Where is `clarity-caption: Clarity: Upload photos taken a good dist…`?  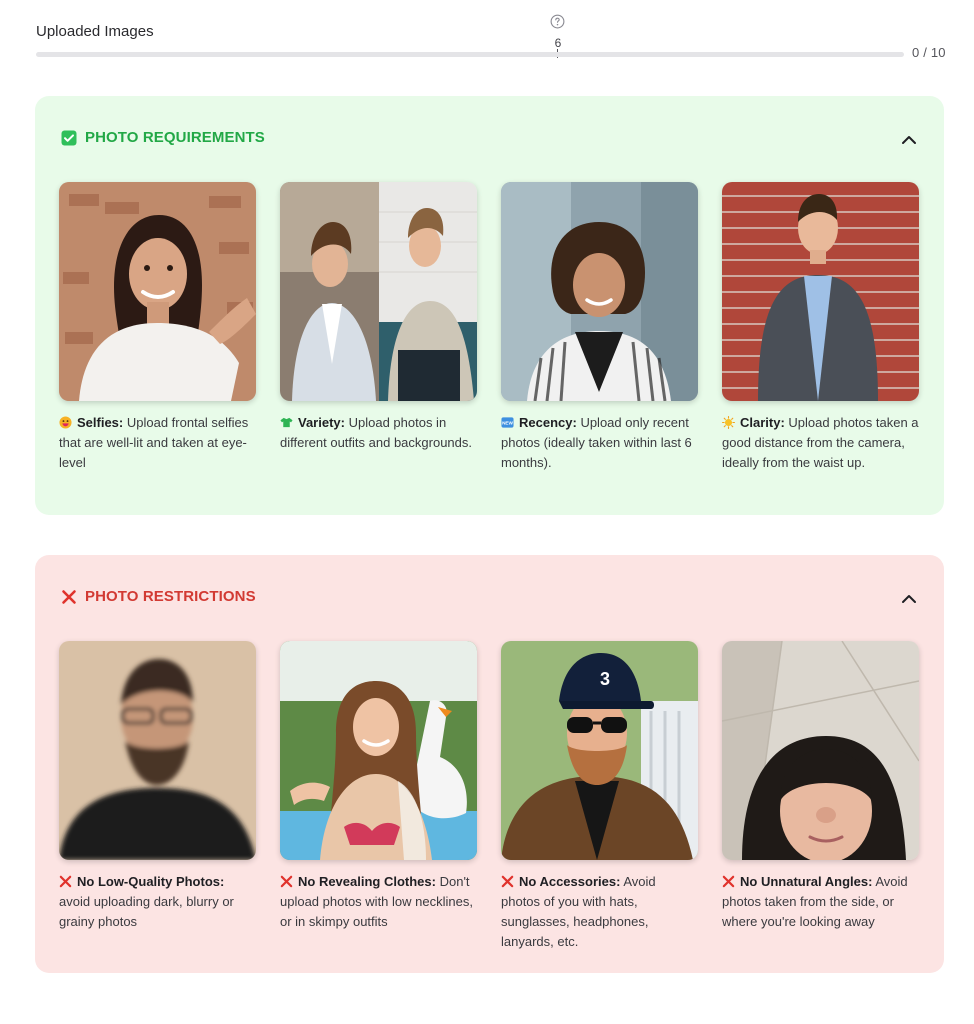 clarity-caption: Clarity: Upload photos taken a good dist… is located at coordinates (820, 443).